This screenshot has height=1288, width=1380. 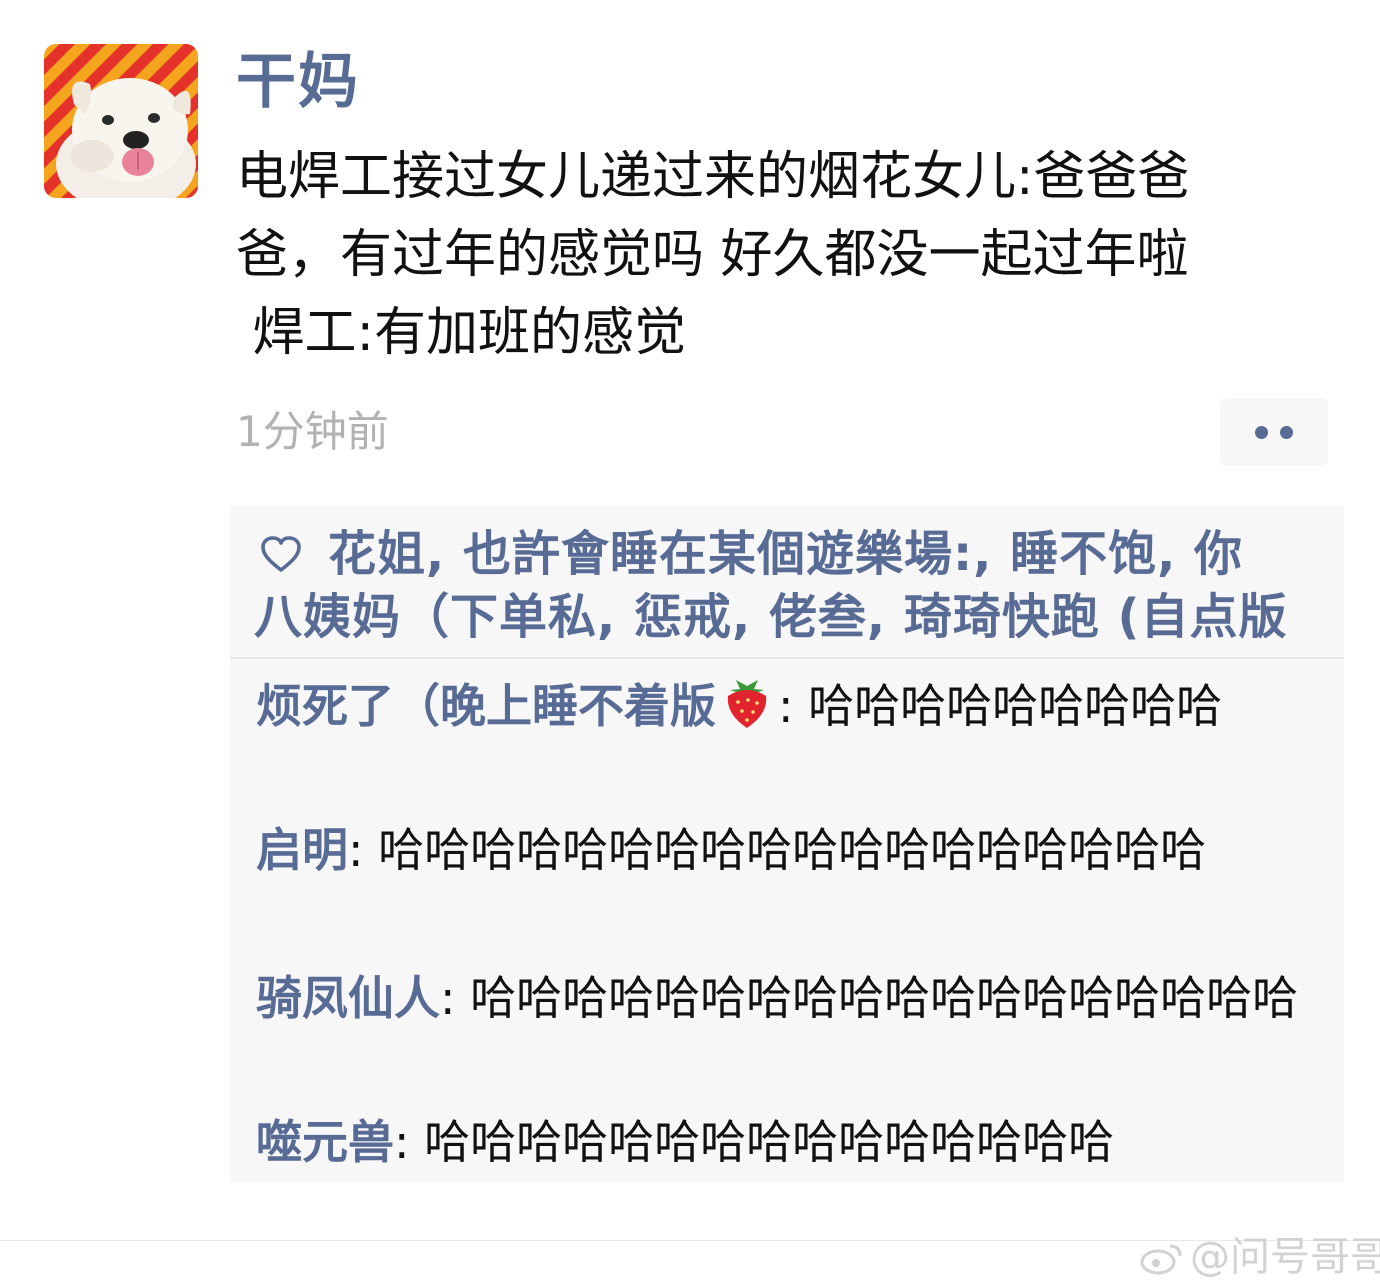 What do you see at coordinates (348, 998) in the screenshot?
I see `comment-author: 骑凤仙人` at bounding box center [348, 998].